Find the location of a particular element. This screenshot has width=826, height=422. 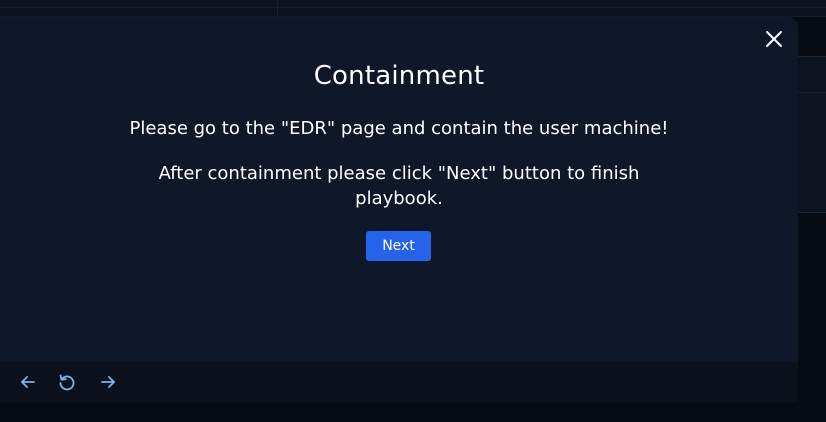

forward-button is located at coordinates (108, 382).